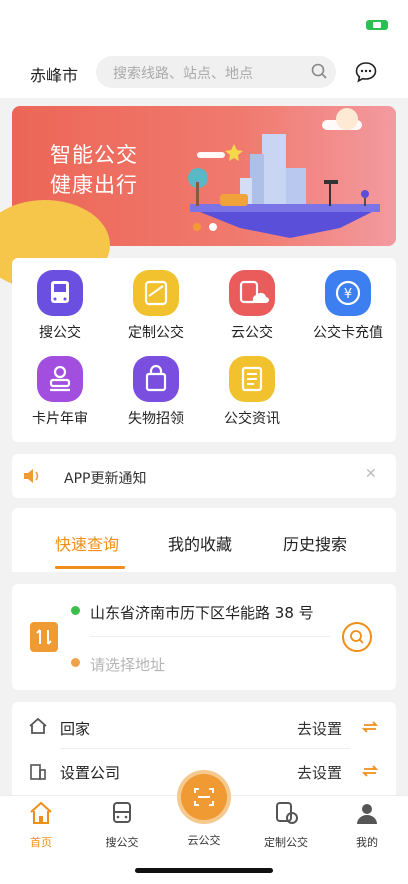 The width and height of the screenshot is (408, 884). I want to click on custom-bus-tab-icon, so click(287, 813).